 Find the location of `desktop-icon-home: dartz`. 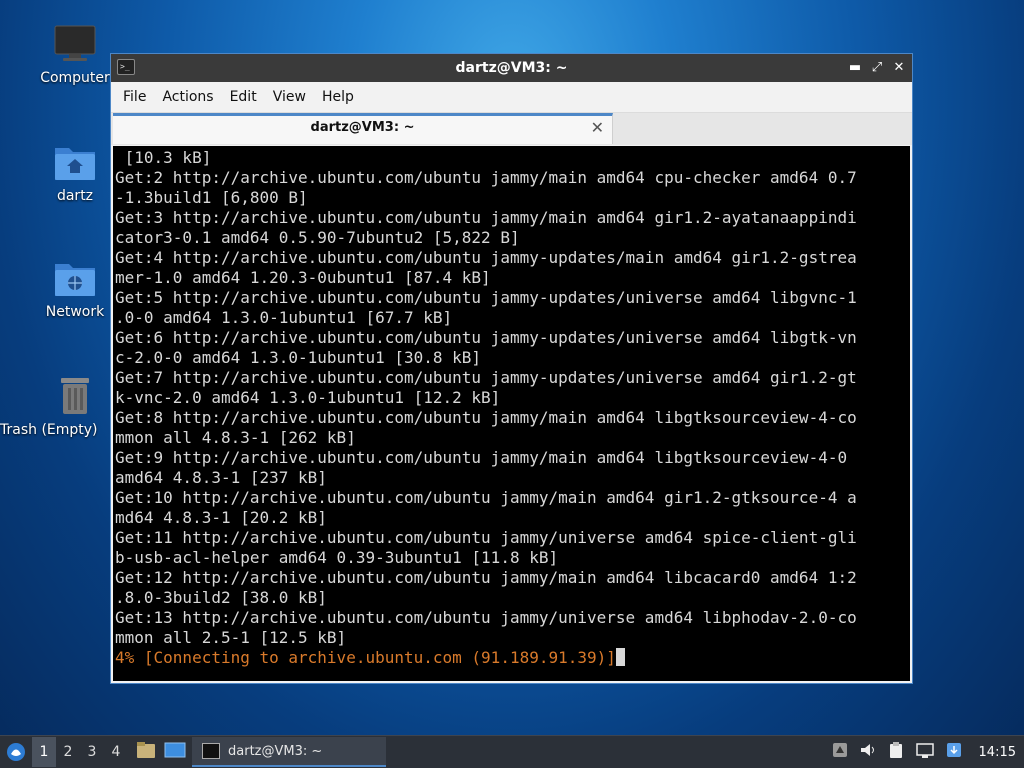

desktop-icon-home: dartz is located at coordinates (75, 173).